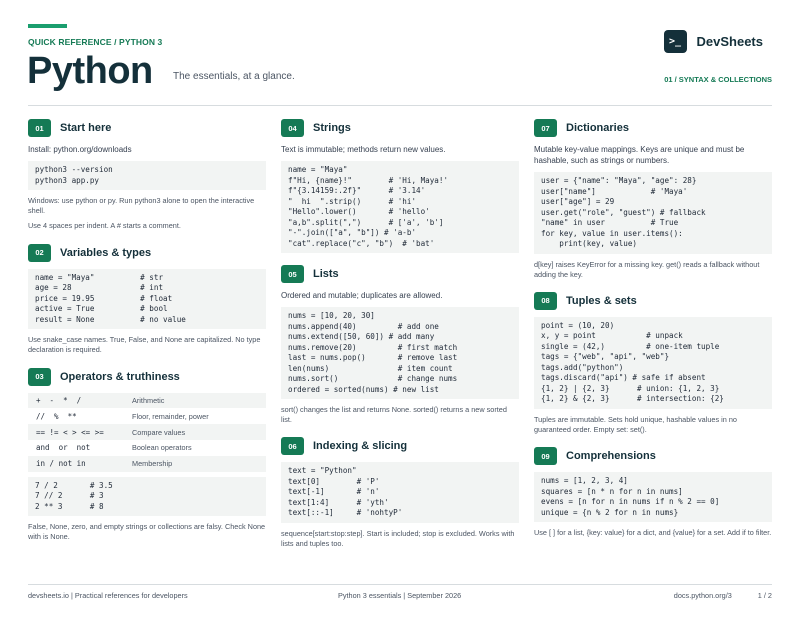 The width and height of the screenshot is (800, 619). I want to click on table-row: in / not in Membership, so click(147, 463).